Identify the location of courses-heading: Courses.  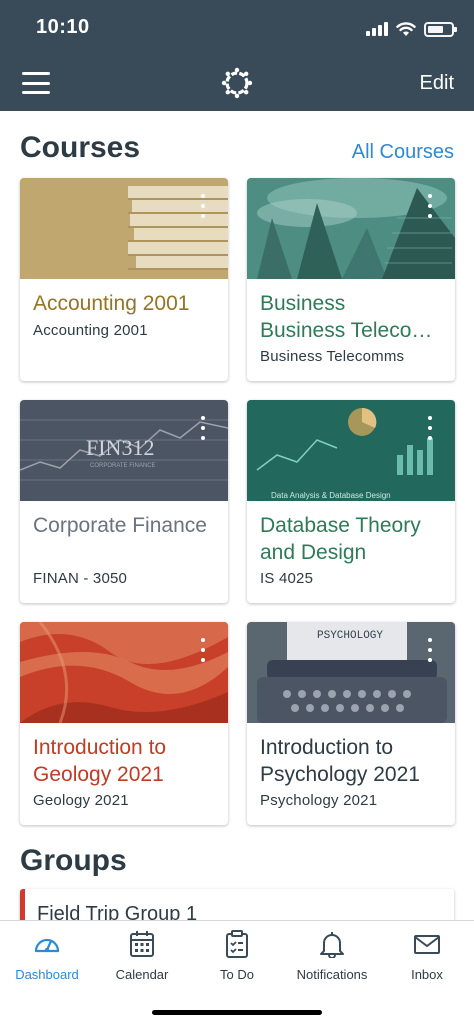
(80, 147).